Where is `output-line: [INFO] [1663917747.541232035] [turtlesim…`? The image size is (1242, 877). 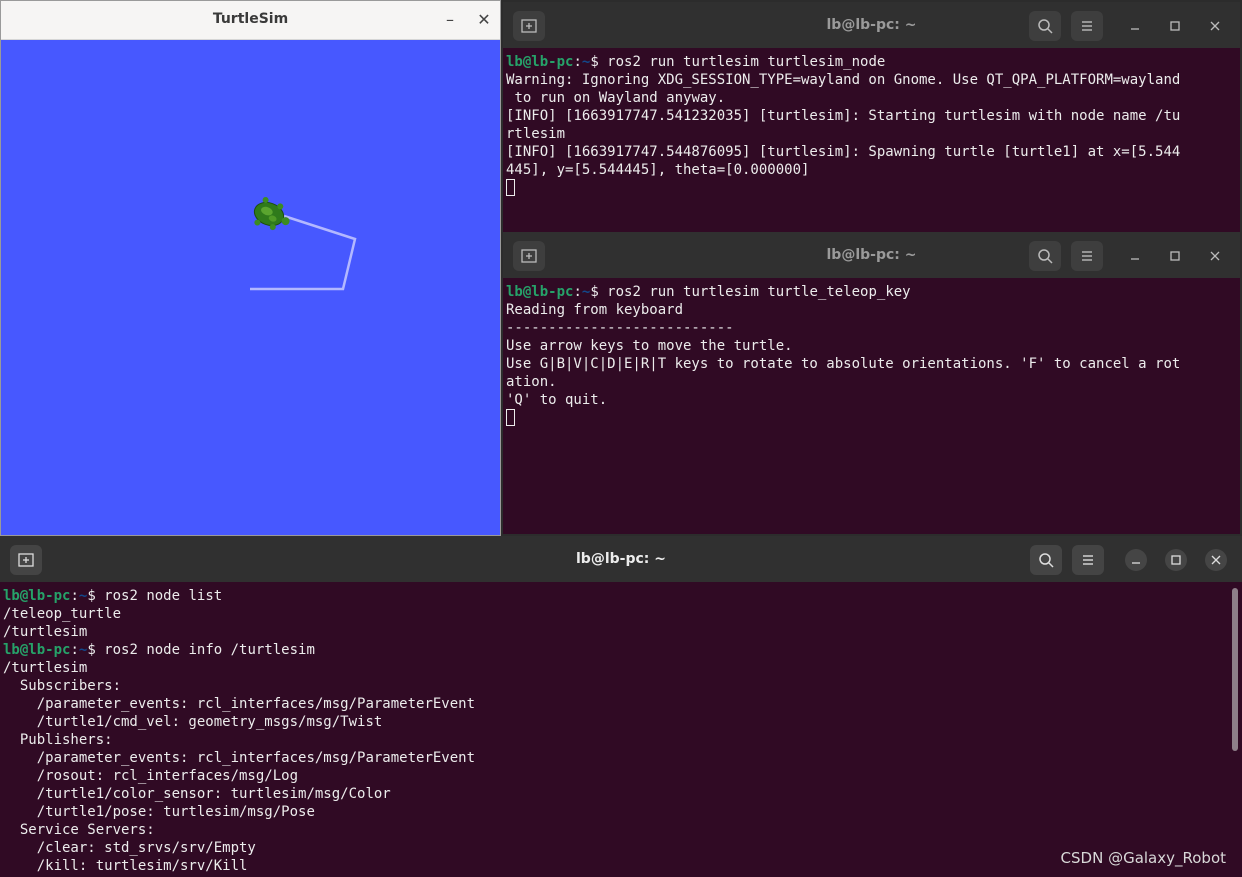
output-line: [INFO] [1663917747.541232035] [turtlesim… is located at coordinates (843, 116).